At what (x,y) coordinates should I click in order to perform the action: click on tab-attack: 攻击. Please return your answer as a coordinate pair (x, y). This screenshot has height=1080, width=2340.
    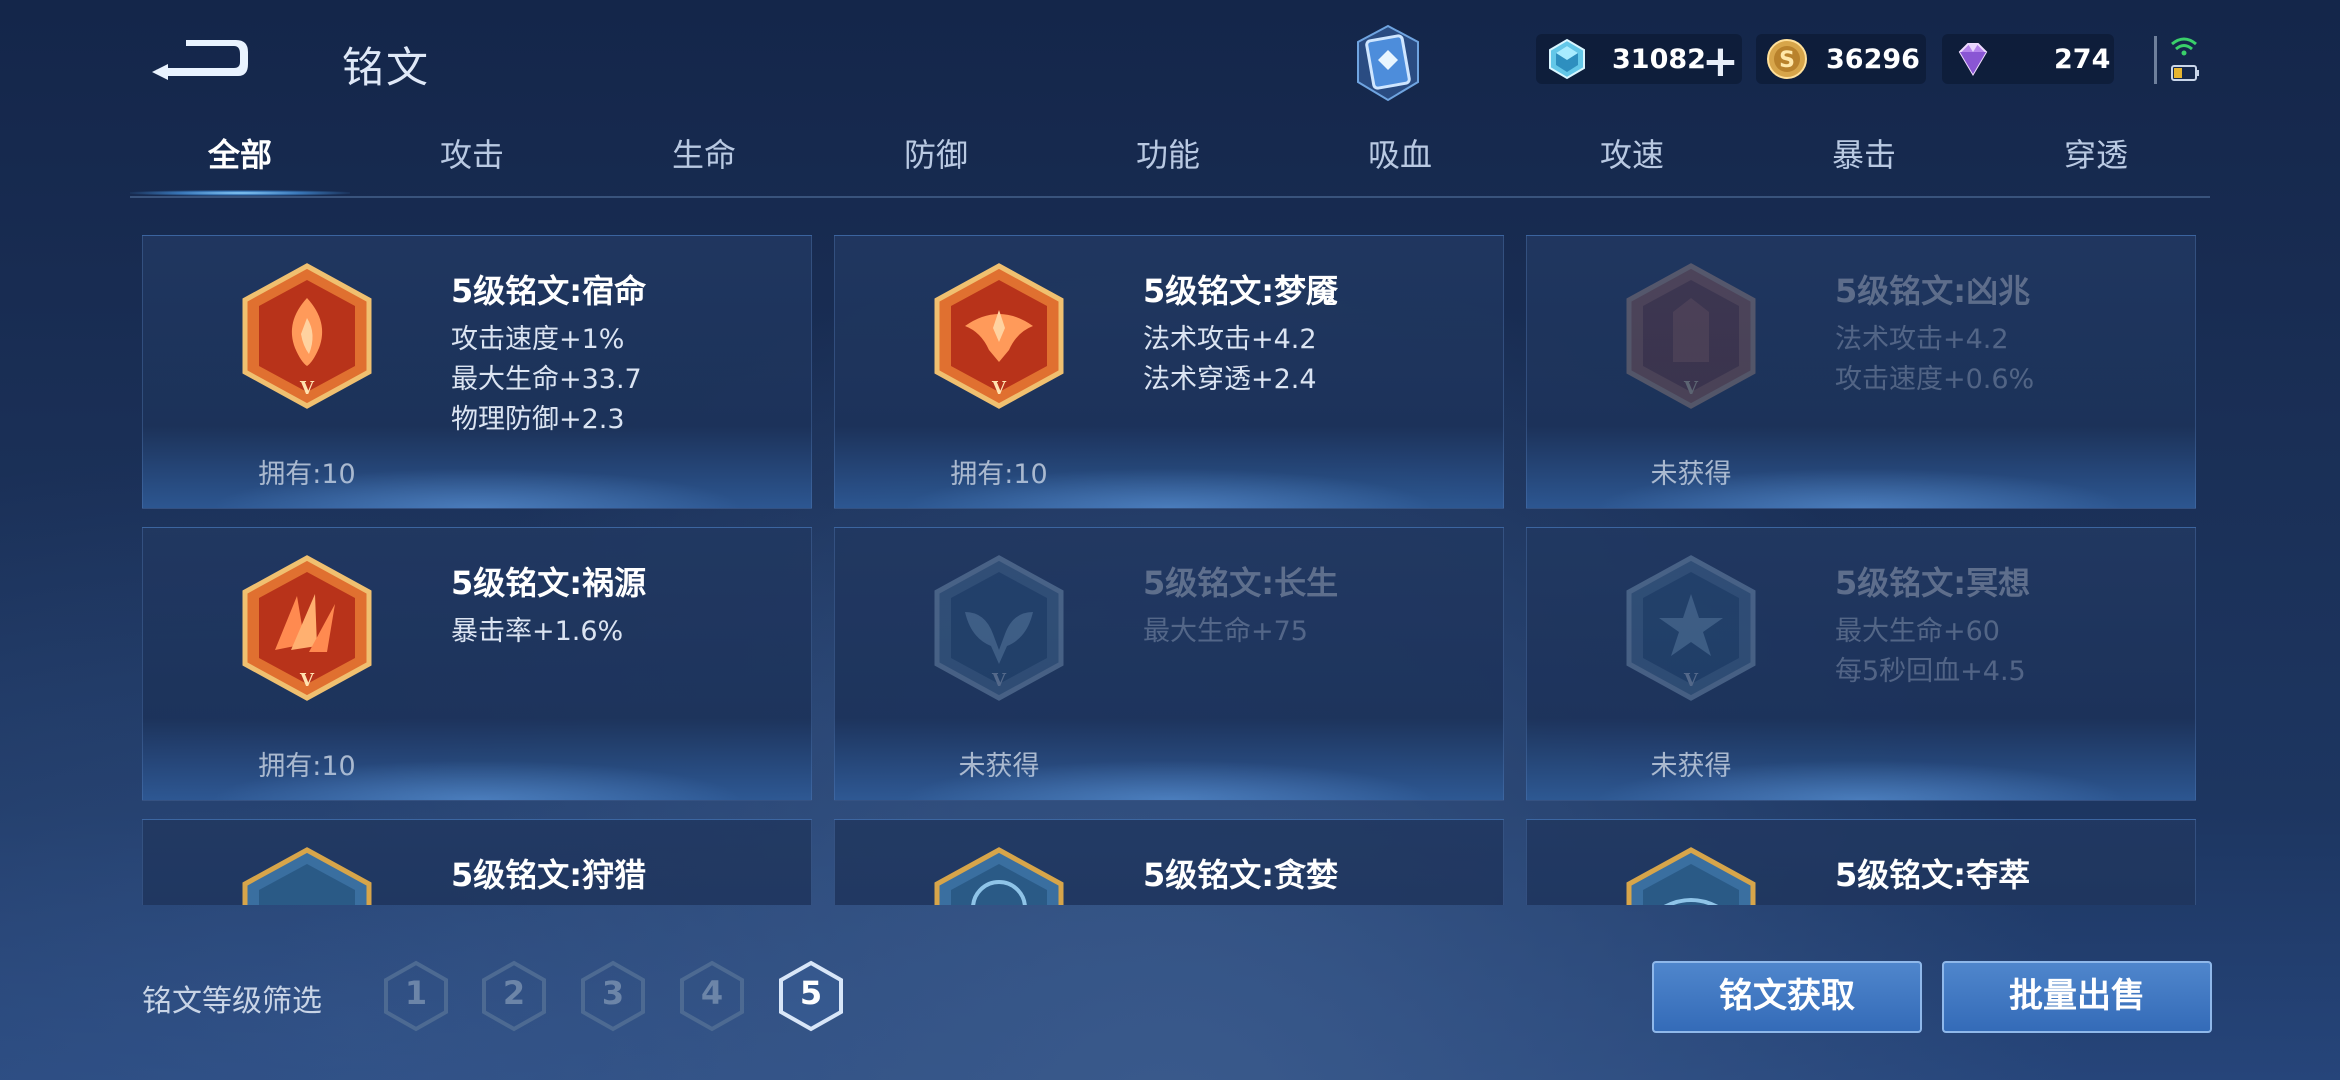
    Looking at the image, I should click on (472, 153).